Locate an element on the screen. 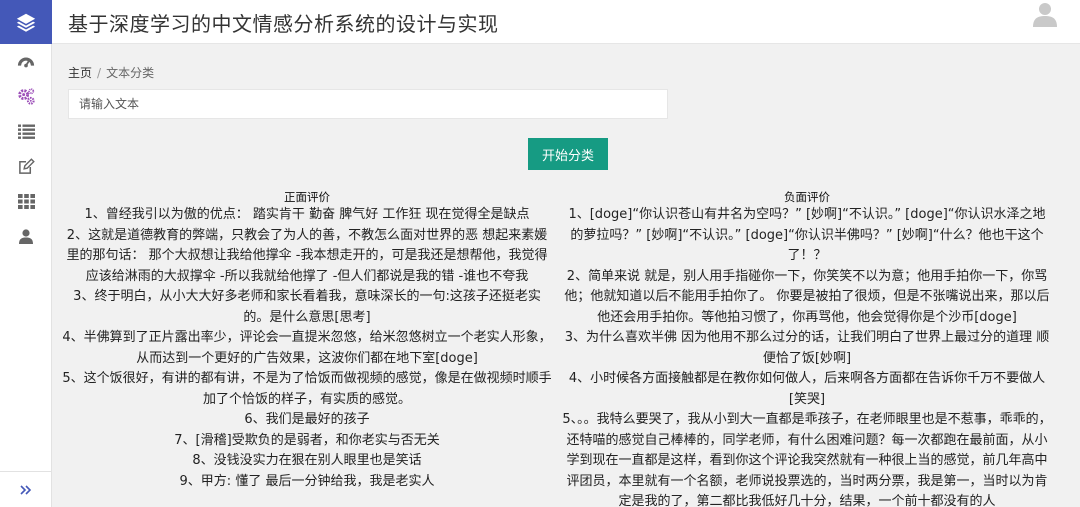 This screenshot has width=1080, height=507. user-icon is located at coordinates (26, 236).